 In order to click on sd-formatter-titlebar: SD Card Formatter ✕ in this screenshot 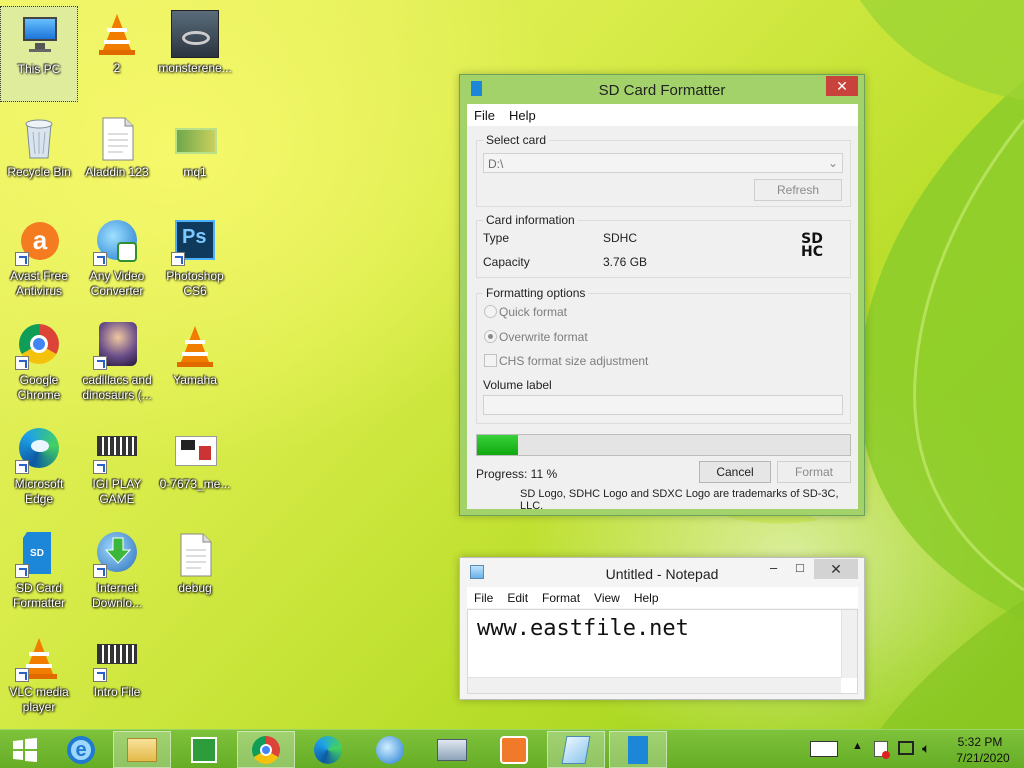, I will do `click(662, 89)`.